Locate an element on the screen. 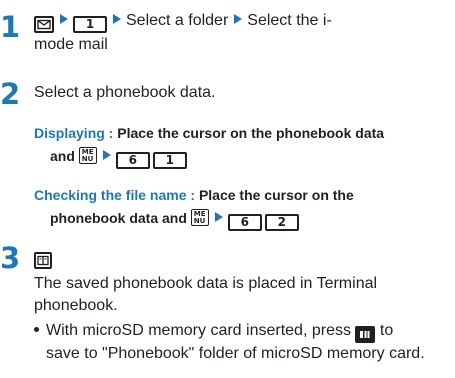  phonebook-key-icon is located at coordinates (43, 260).